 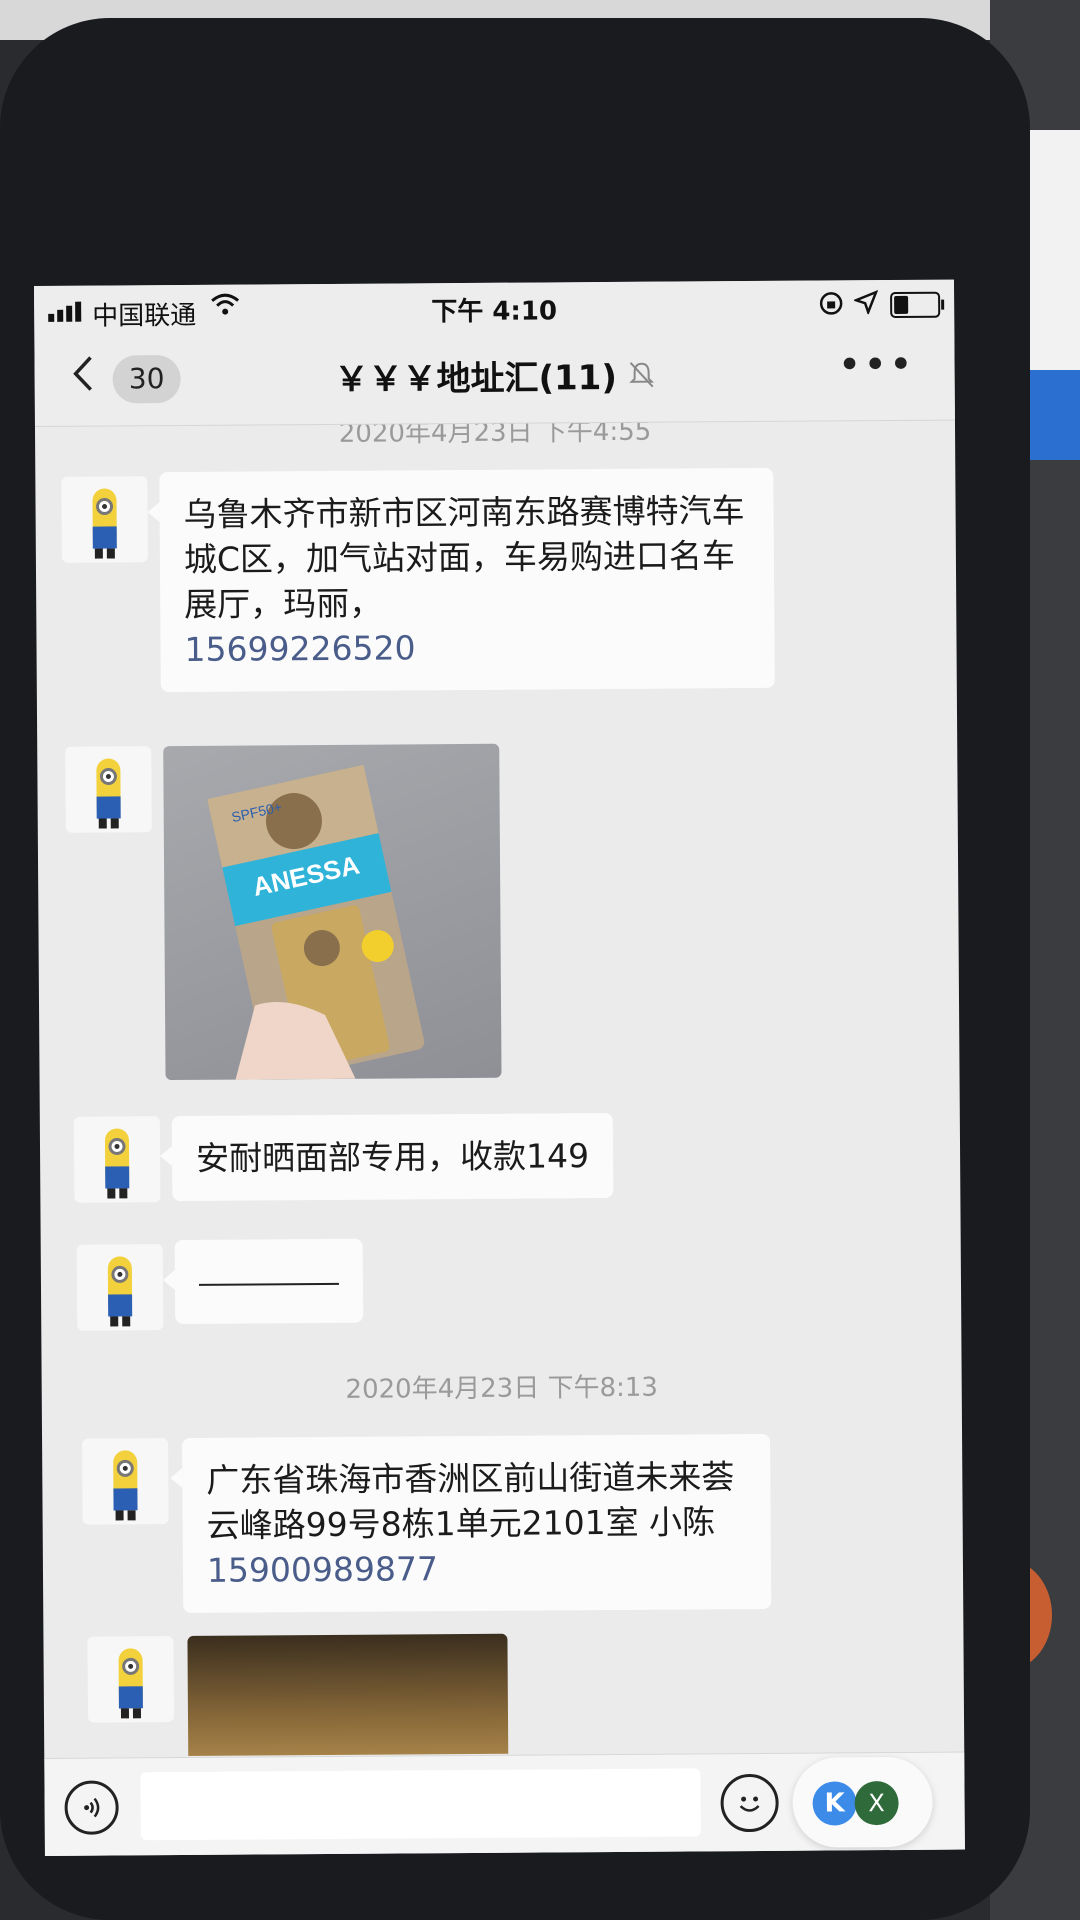 I want to click on chat-header: 30 ￥￥￥地址汇(11) •••, so click(x=494, y=378).